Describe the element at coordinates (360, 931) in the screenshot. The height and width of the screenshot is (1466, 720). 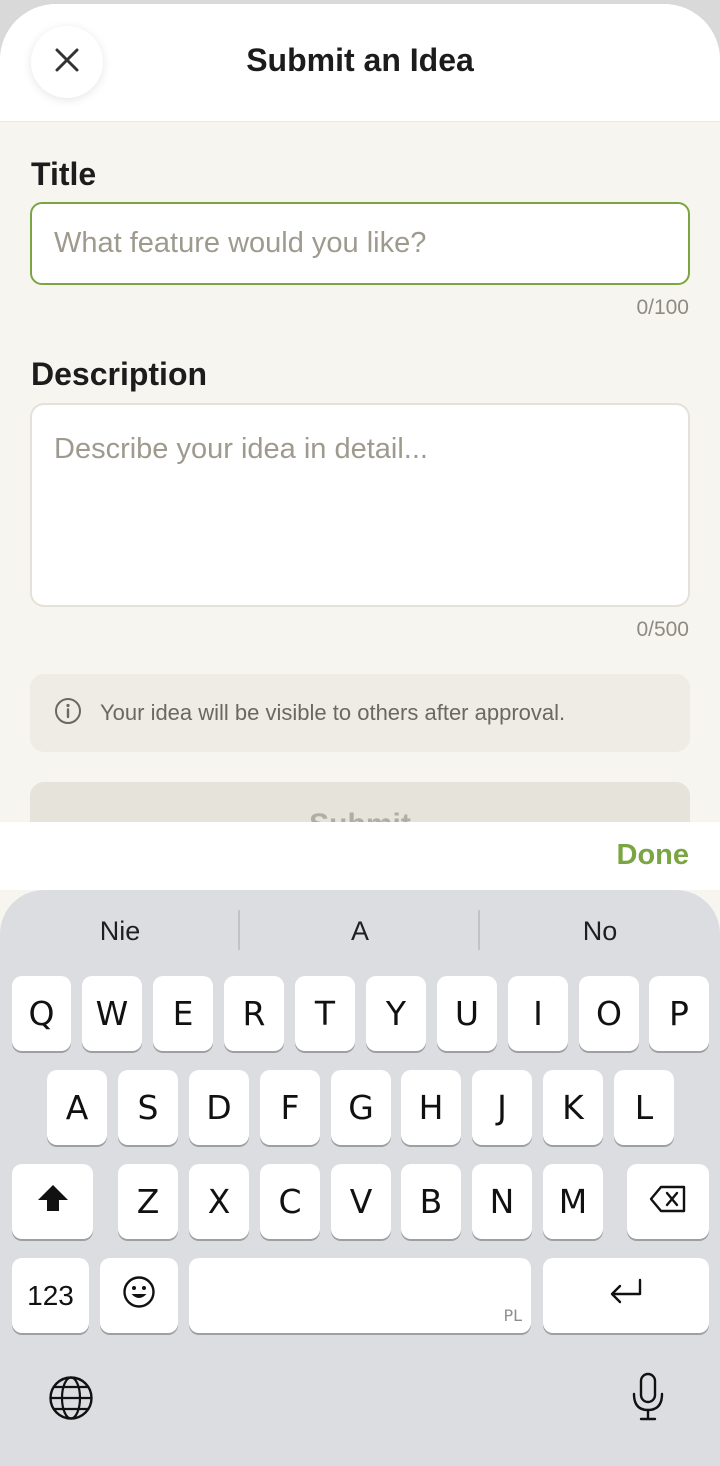
I see `suggestion-2: A` at that location.